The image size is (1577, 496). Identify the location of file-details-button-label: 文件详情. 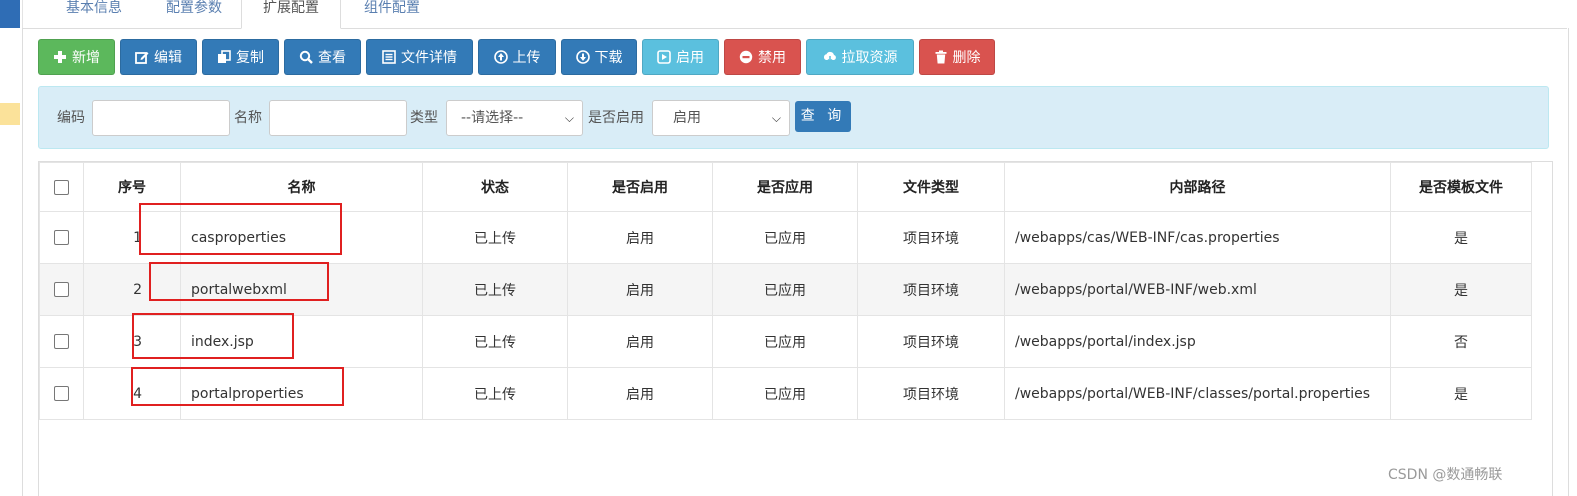
(429, 58).